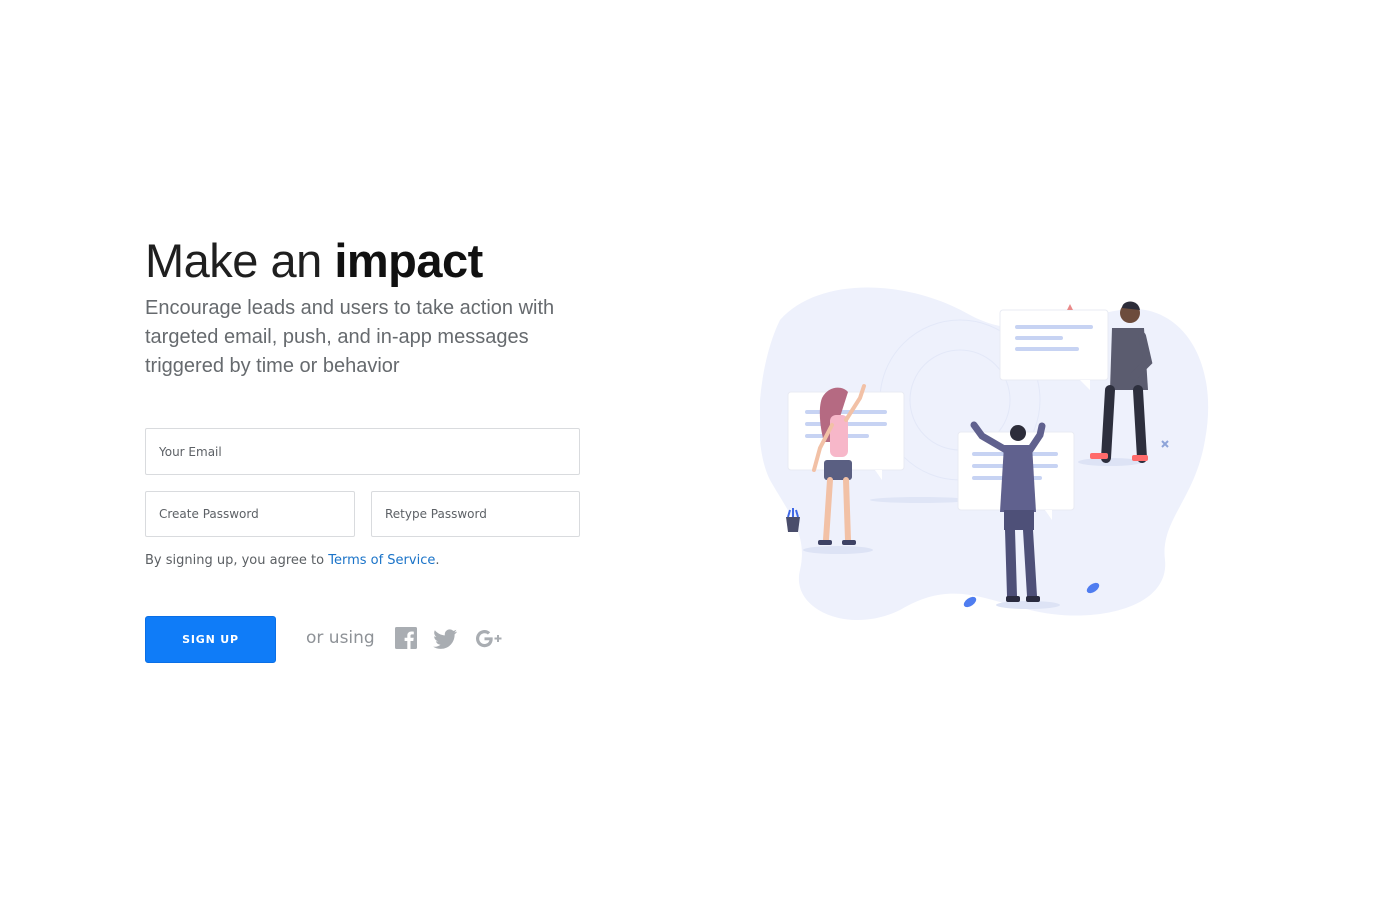  I want to click on twitter-icon, so click(445, 639).